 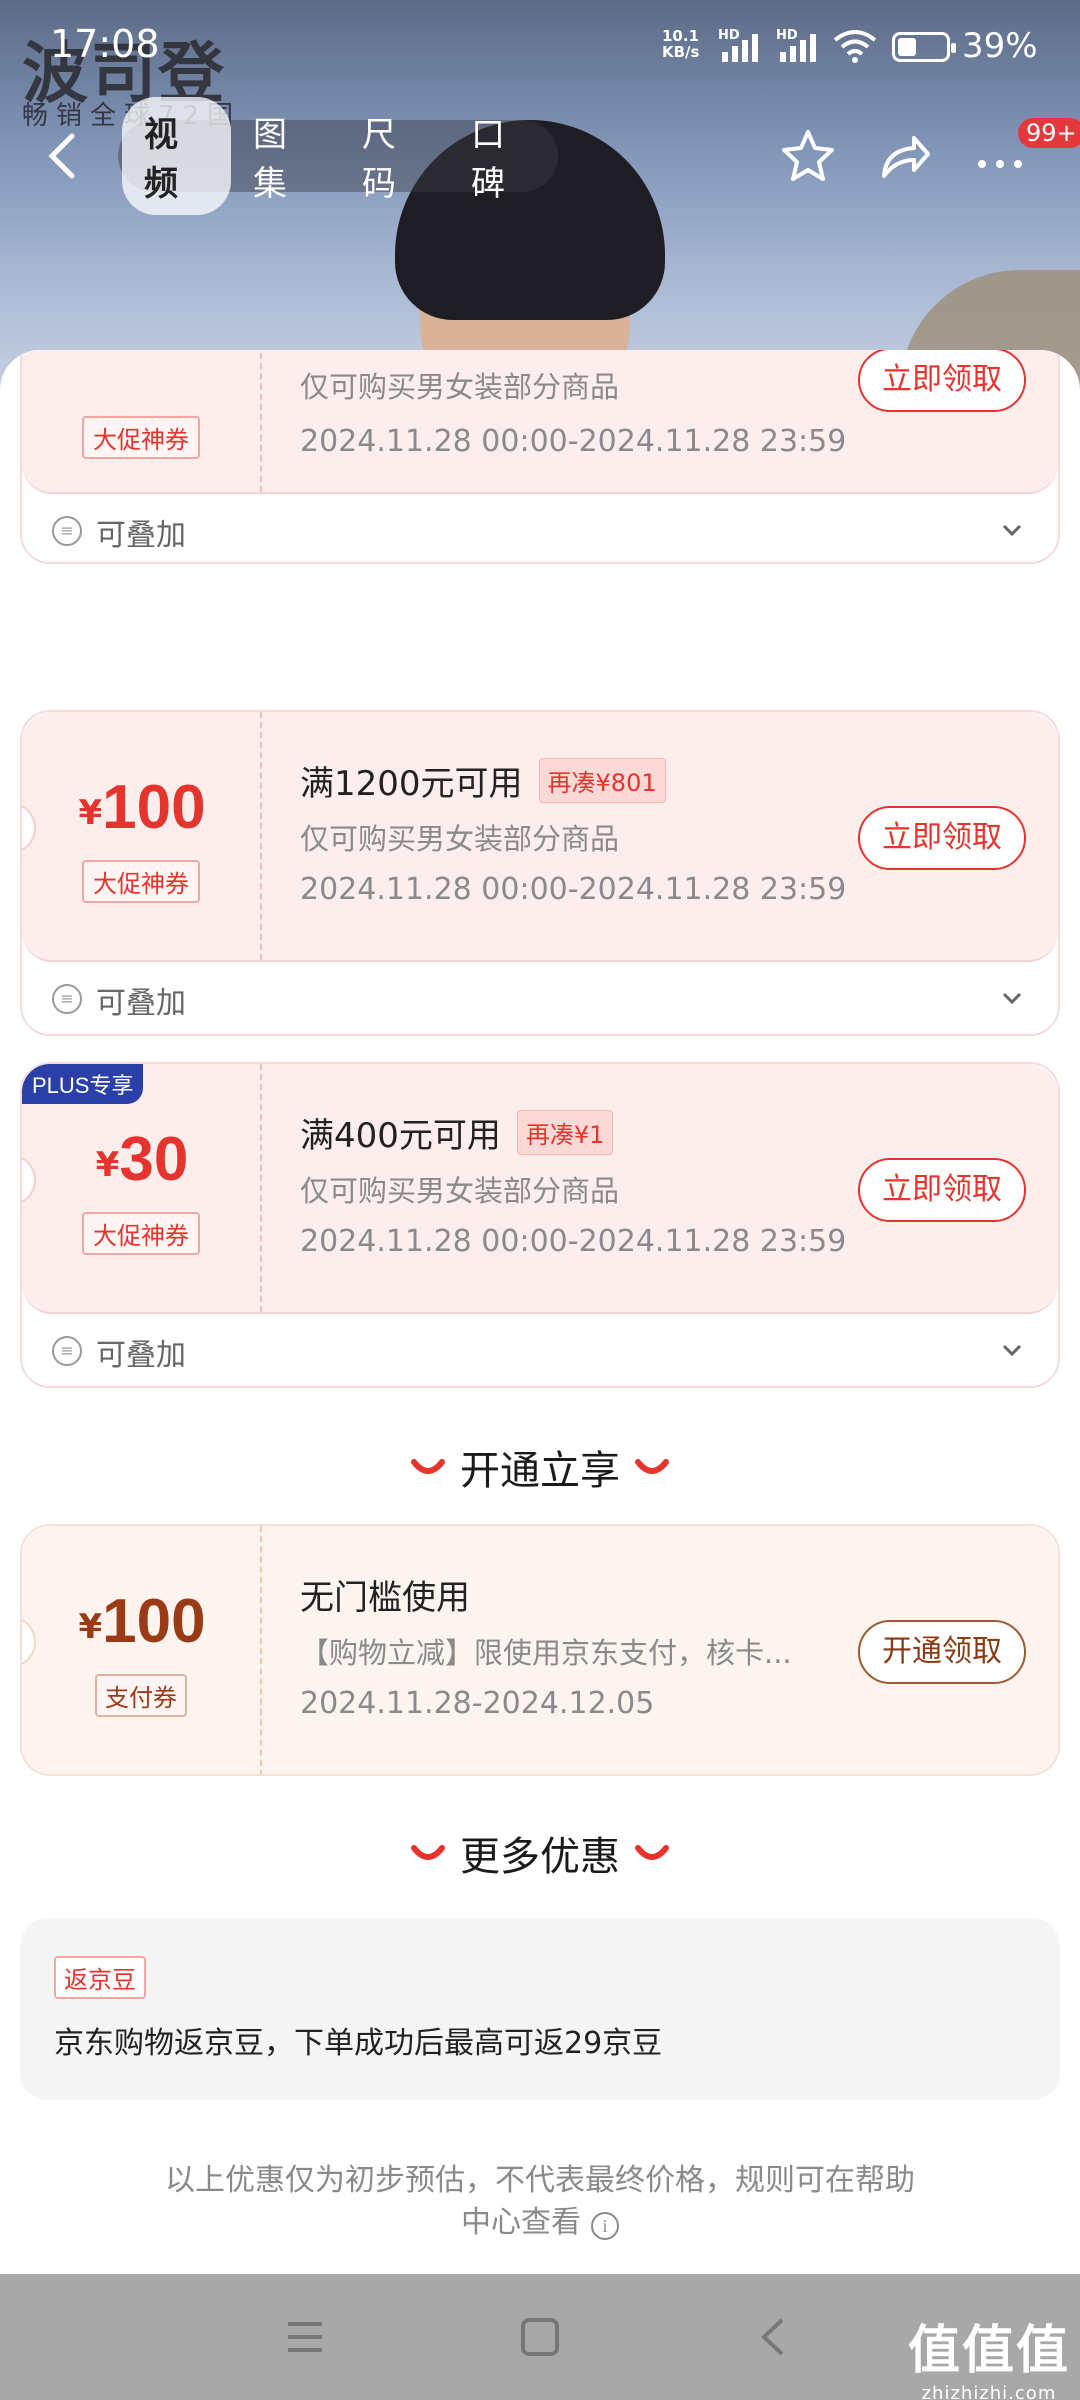 What do you see at coordinates (483, 780) in the screenshot?
I see `coupon-threshold: 满1200元可用 再凑¥801` at bounding box center [483, 780].